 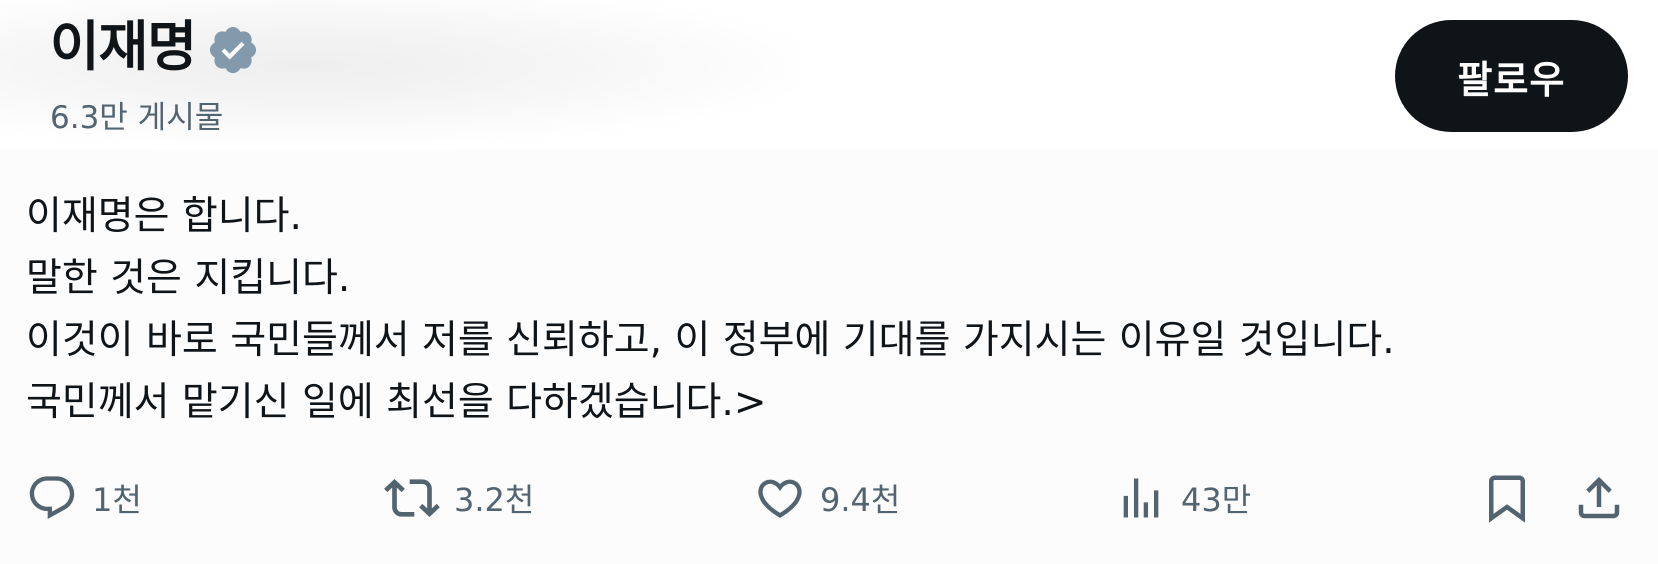 I want to click on display-name: 이재명, so click(x=123, y=47).